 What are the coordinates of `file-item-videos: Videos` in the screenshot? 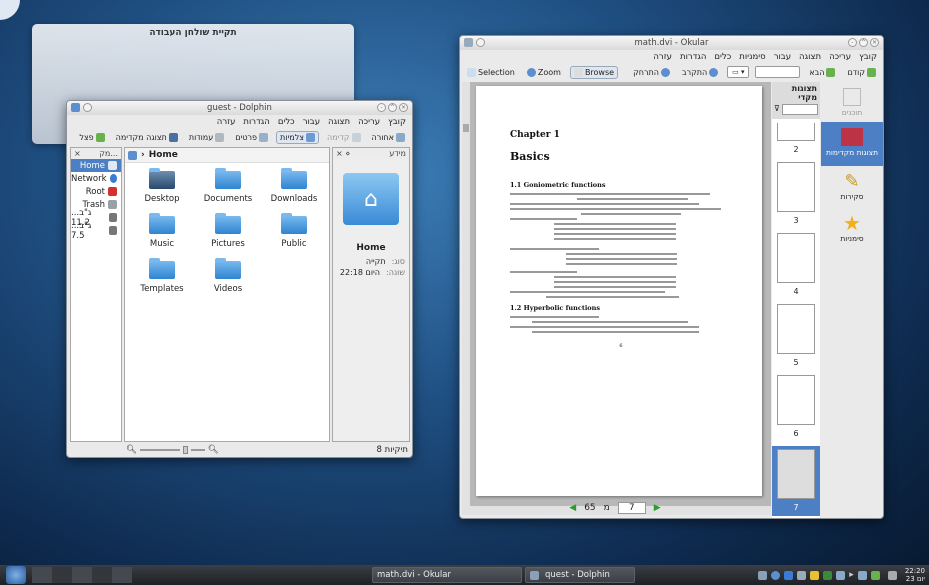 It's located at (228, 276).